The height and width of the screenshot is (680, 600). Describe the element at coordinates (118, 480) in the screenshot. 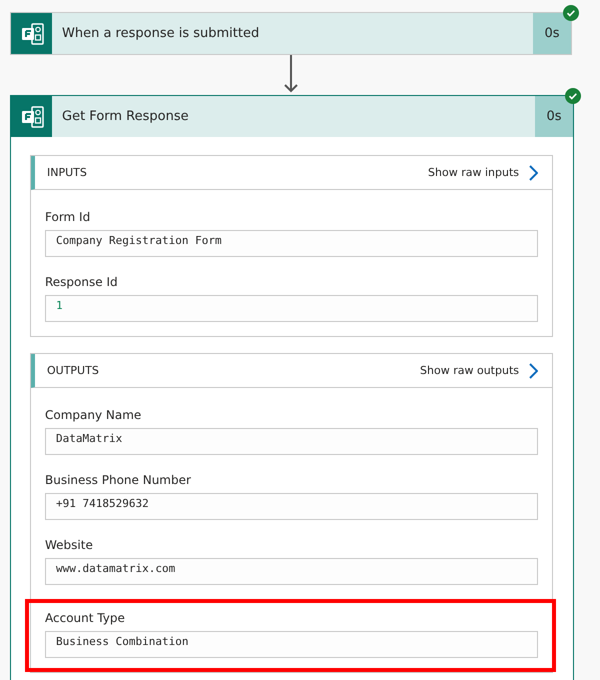

I see `field-label: Business Phone Number` at that location.